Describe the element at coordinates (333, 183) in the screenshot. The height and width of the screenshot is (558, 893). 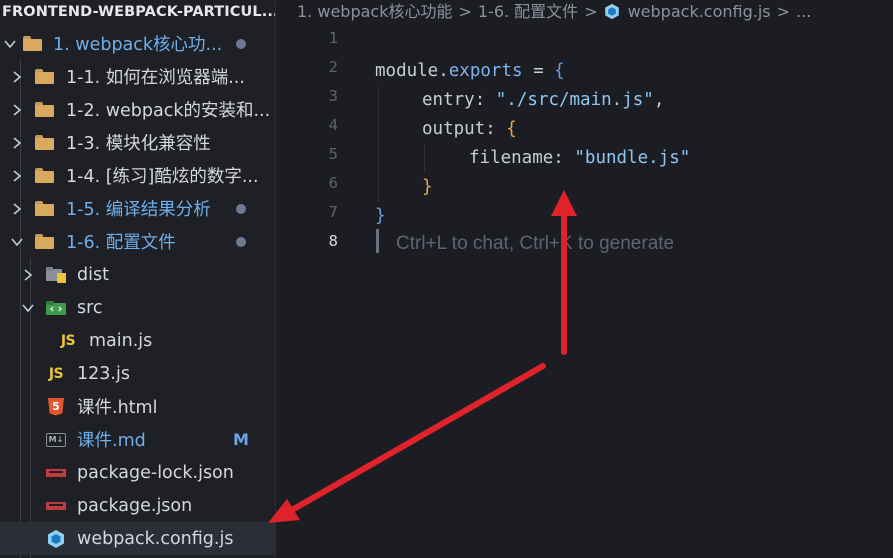
I see `line-number: 6` at that location.